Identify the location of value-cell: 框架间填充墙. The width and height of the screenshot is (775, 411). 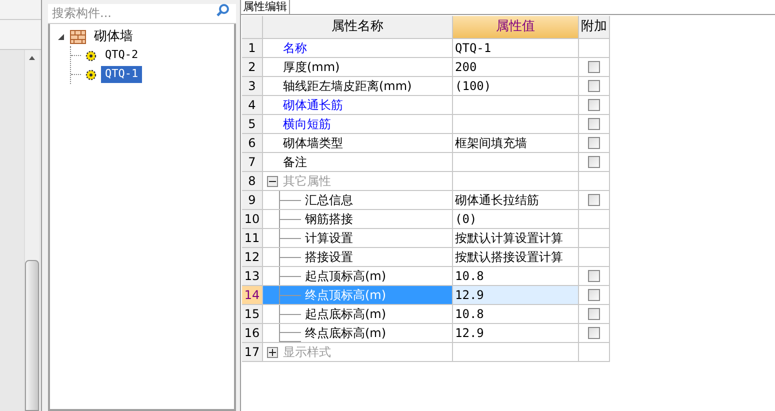
(516, 143).